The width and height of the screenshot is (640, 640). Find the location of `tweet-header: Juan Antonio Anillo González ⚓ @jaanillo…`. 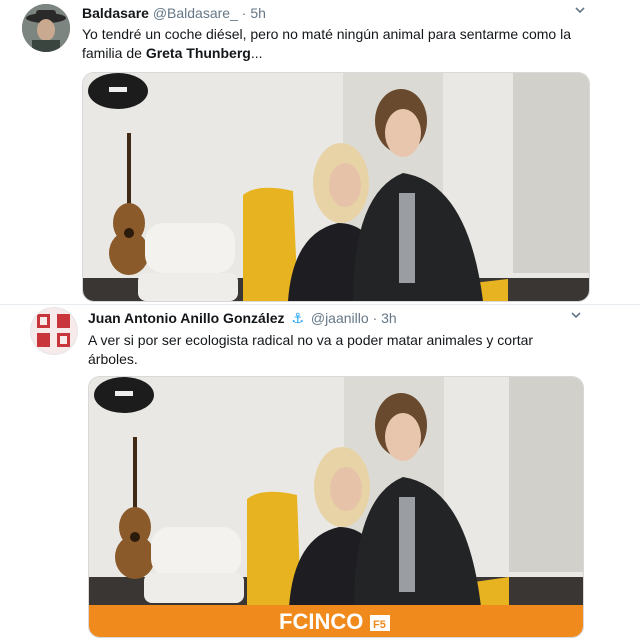

tweet-header: Juan Antonio Anillo González ⚓ @jaanillo… is located at coordinates (242, 318).